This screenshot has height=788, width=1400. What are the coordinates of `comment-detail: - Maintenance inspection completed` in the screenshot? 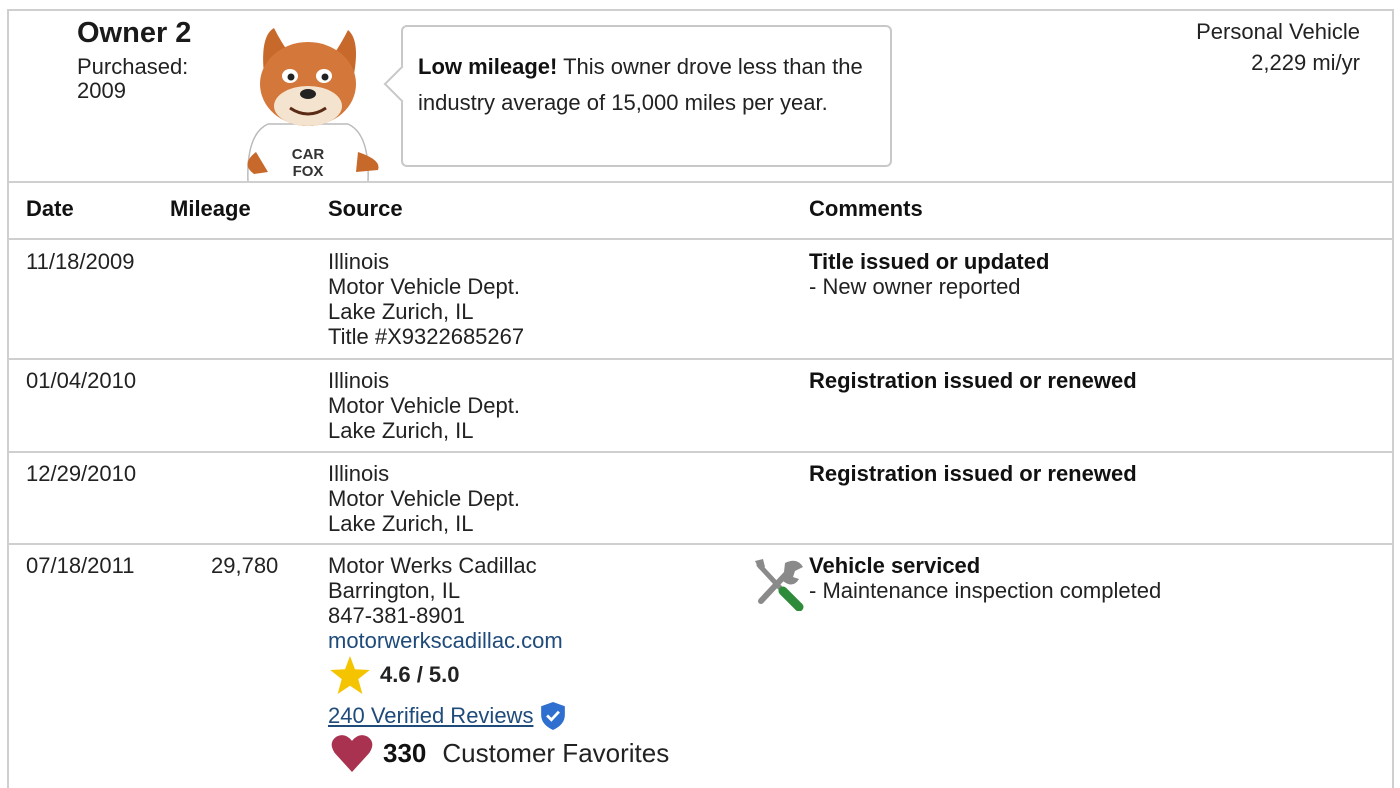 It's located at (985, 590).